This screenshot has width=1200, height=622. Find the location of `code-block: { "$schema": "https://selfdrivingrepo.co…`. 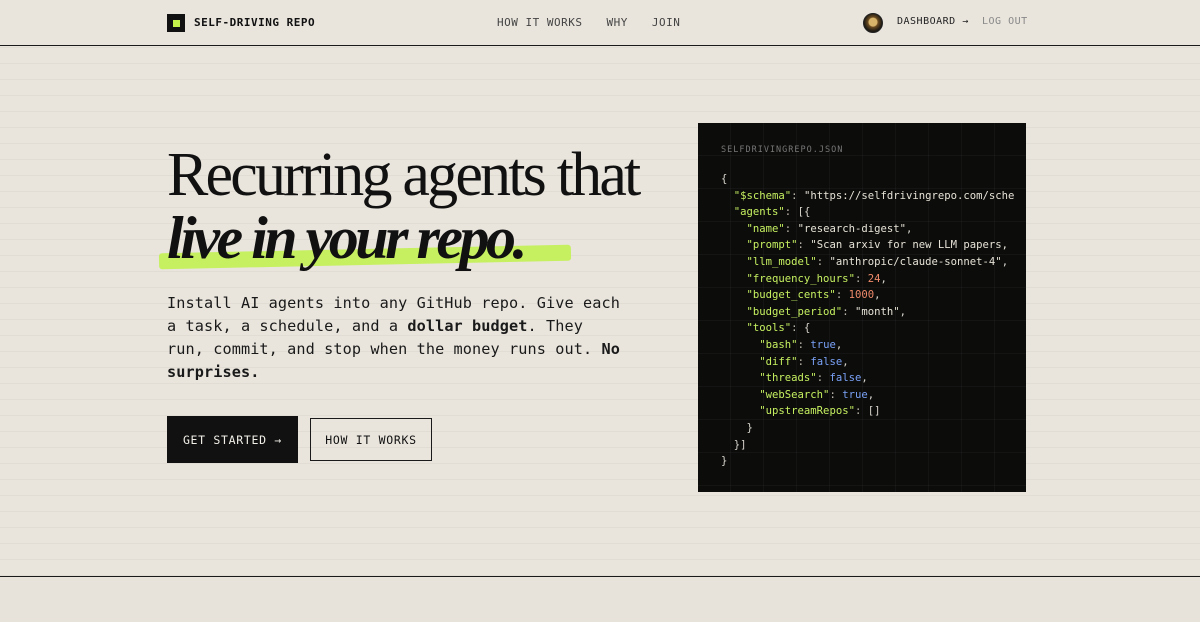

code-block: { "$schema": "https://selfdrivingrepo.co… is located at coordinates (867, 320).